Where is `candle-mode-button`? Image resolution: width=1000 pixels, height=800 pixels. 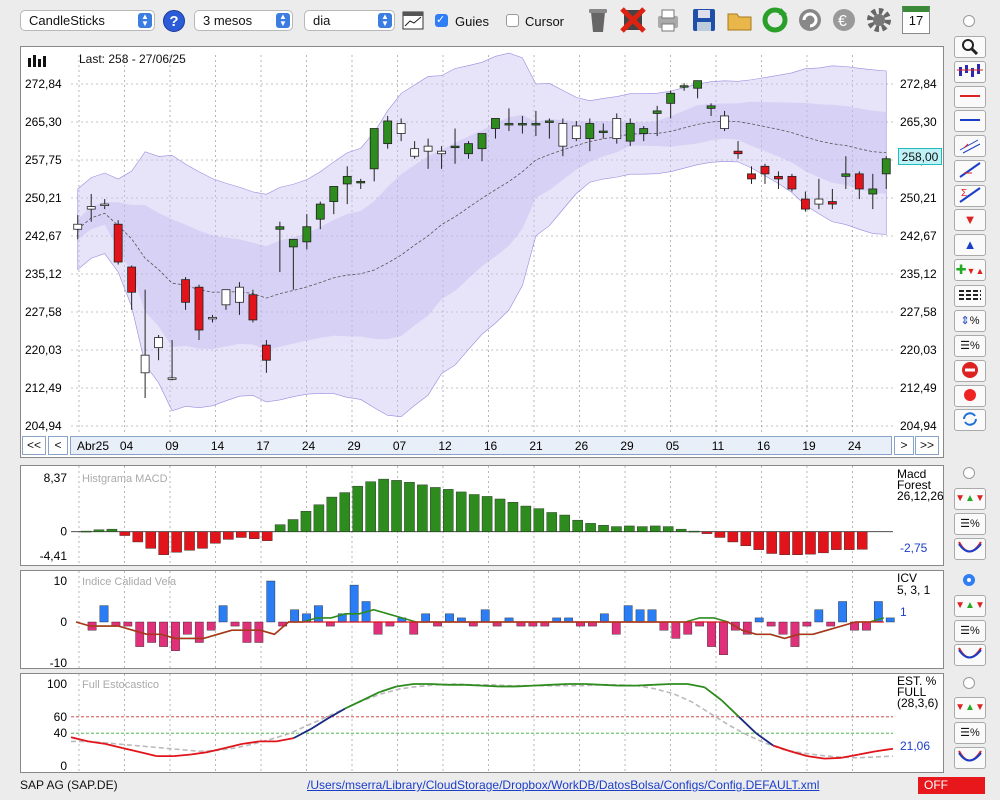 candle-mode-button is located at coordinates (970, 72).